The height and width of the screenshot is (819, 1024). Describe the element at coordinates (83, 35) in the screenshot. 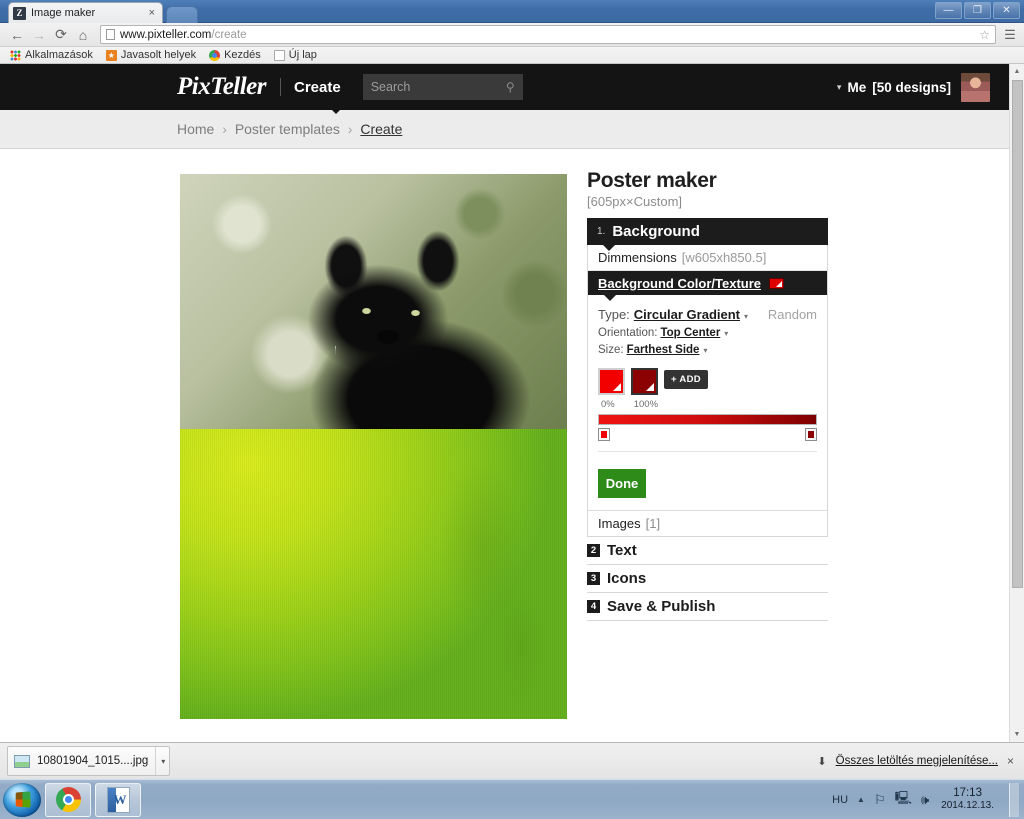

I see `home-icon: ⌂` at that location.